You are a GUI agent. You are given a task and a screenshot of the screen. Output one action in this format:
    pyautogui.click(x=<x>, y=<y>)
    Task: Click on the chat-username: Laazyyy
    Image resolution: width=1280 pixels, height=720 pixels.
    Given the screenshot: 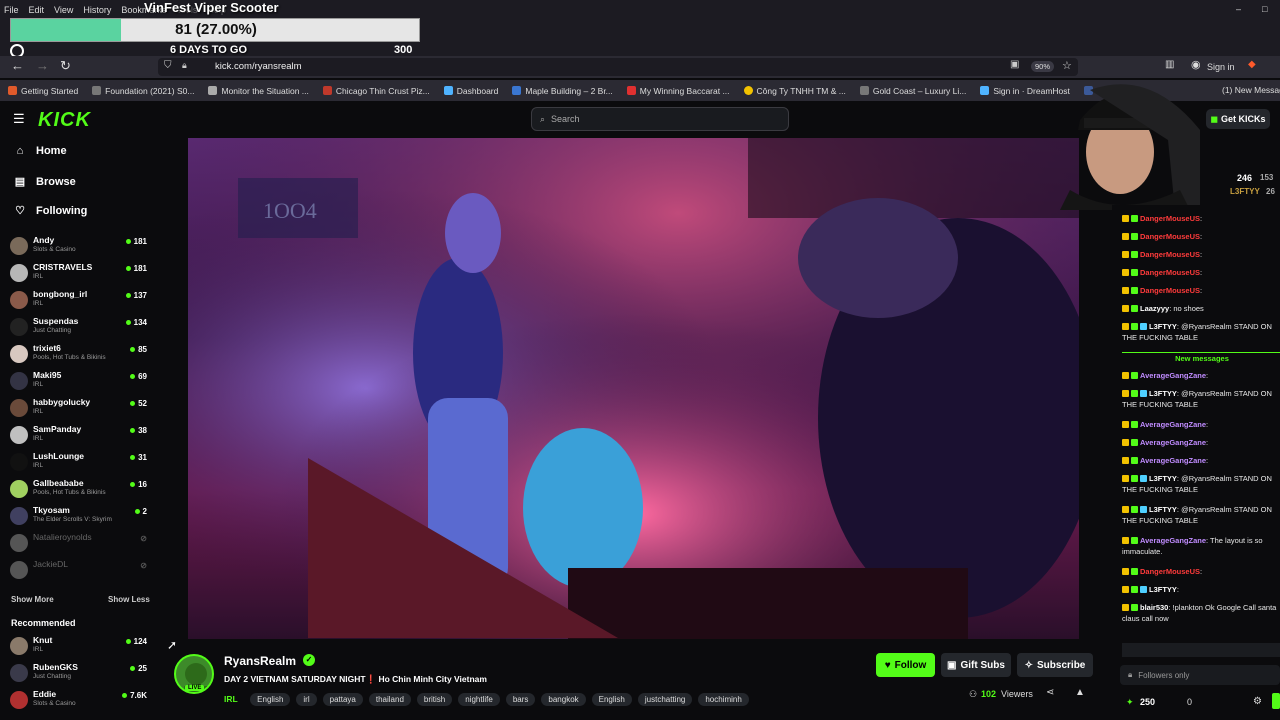 What is the action you would take?
    pyautogui.click(x=1154, y=308)
    